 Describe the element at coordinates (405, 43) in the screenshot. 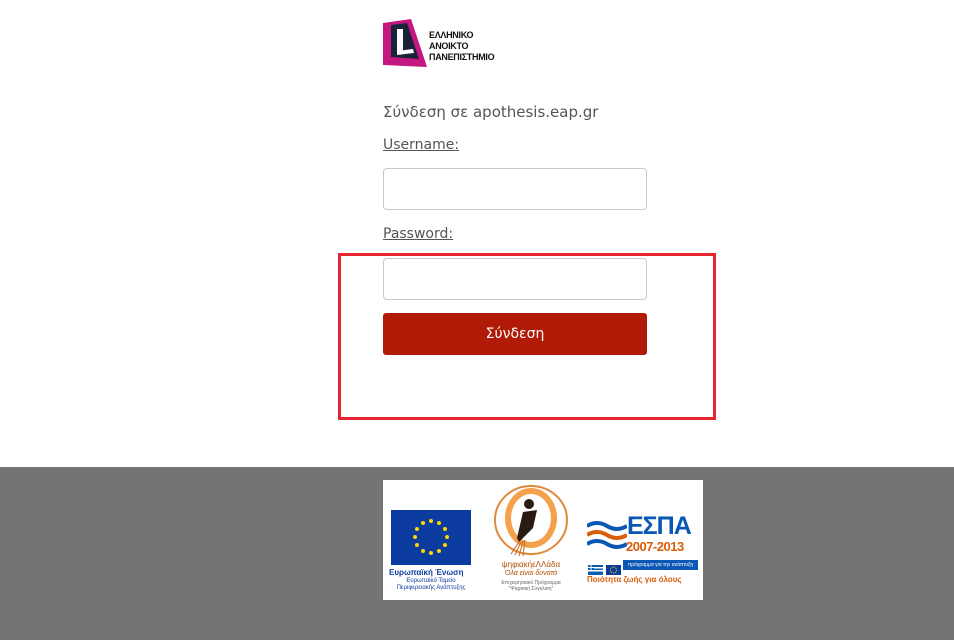

I see `logo-mark-icon` at that location.